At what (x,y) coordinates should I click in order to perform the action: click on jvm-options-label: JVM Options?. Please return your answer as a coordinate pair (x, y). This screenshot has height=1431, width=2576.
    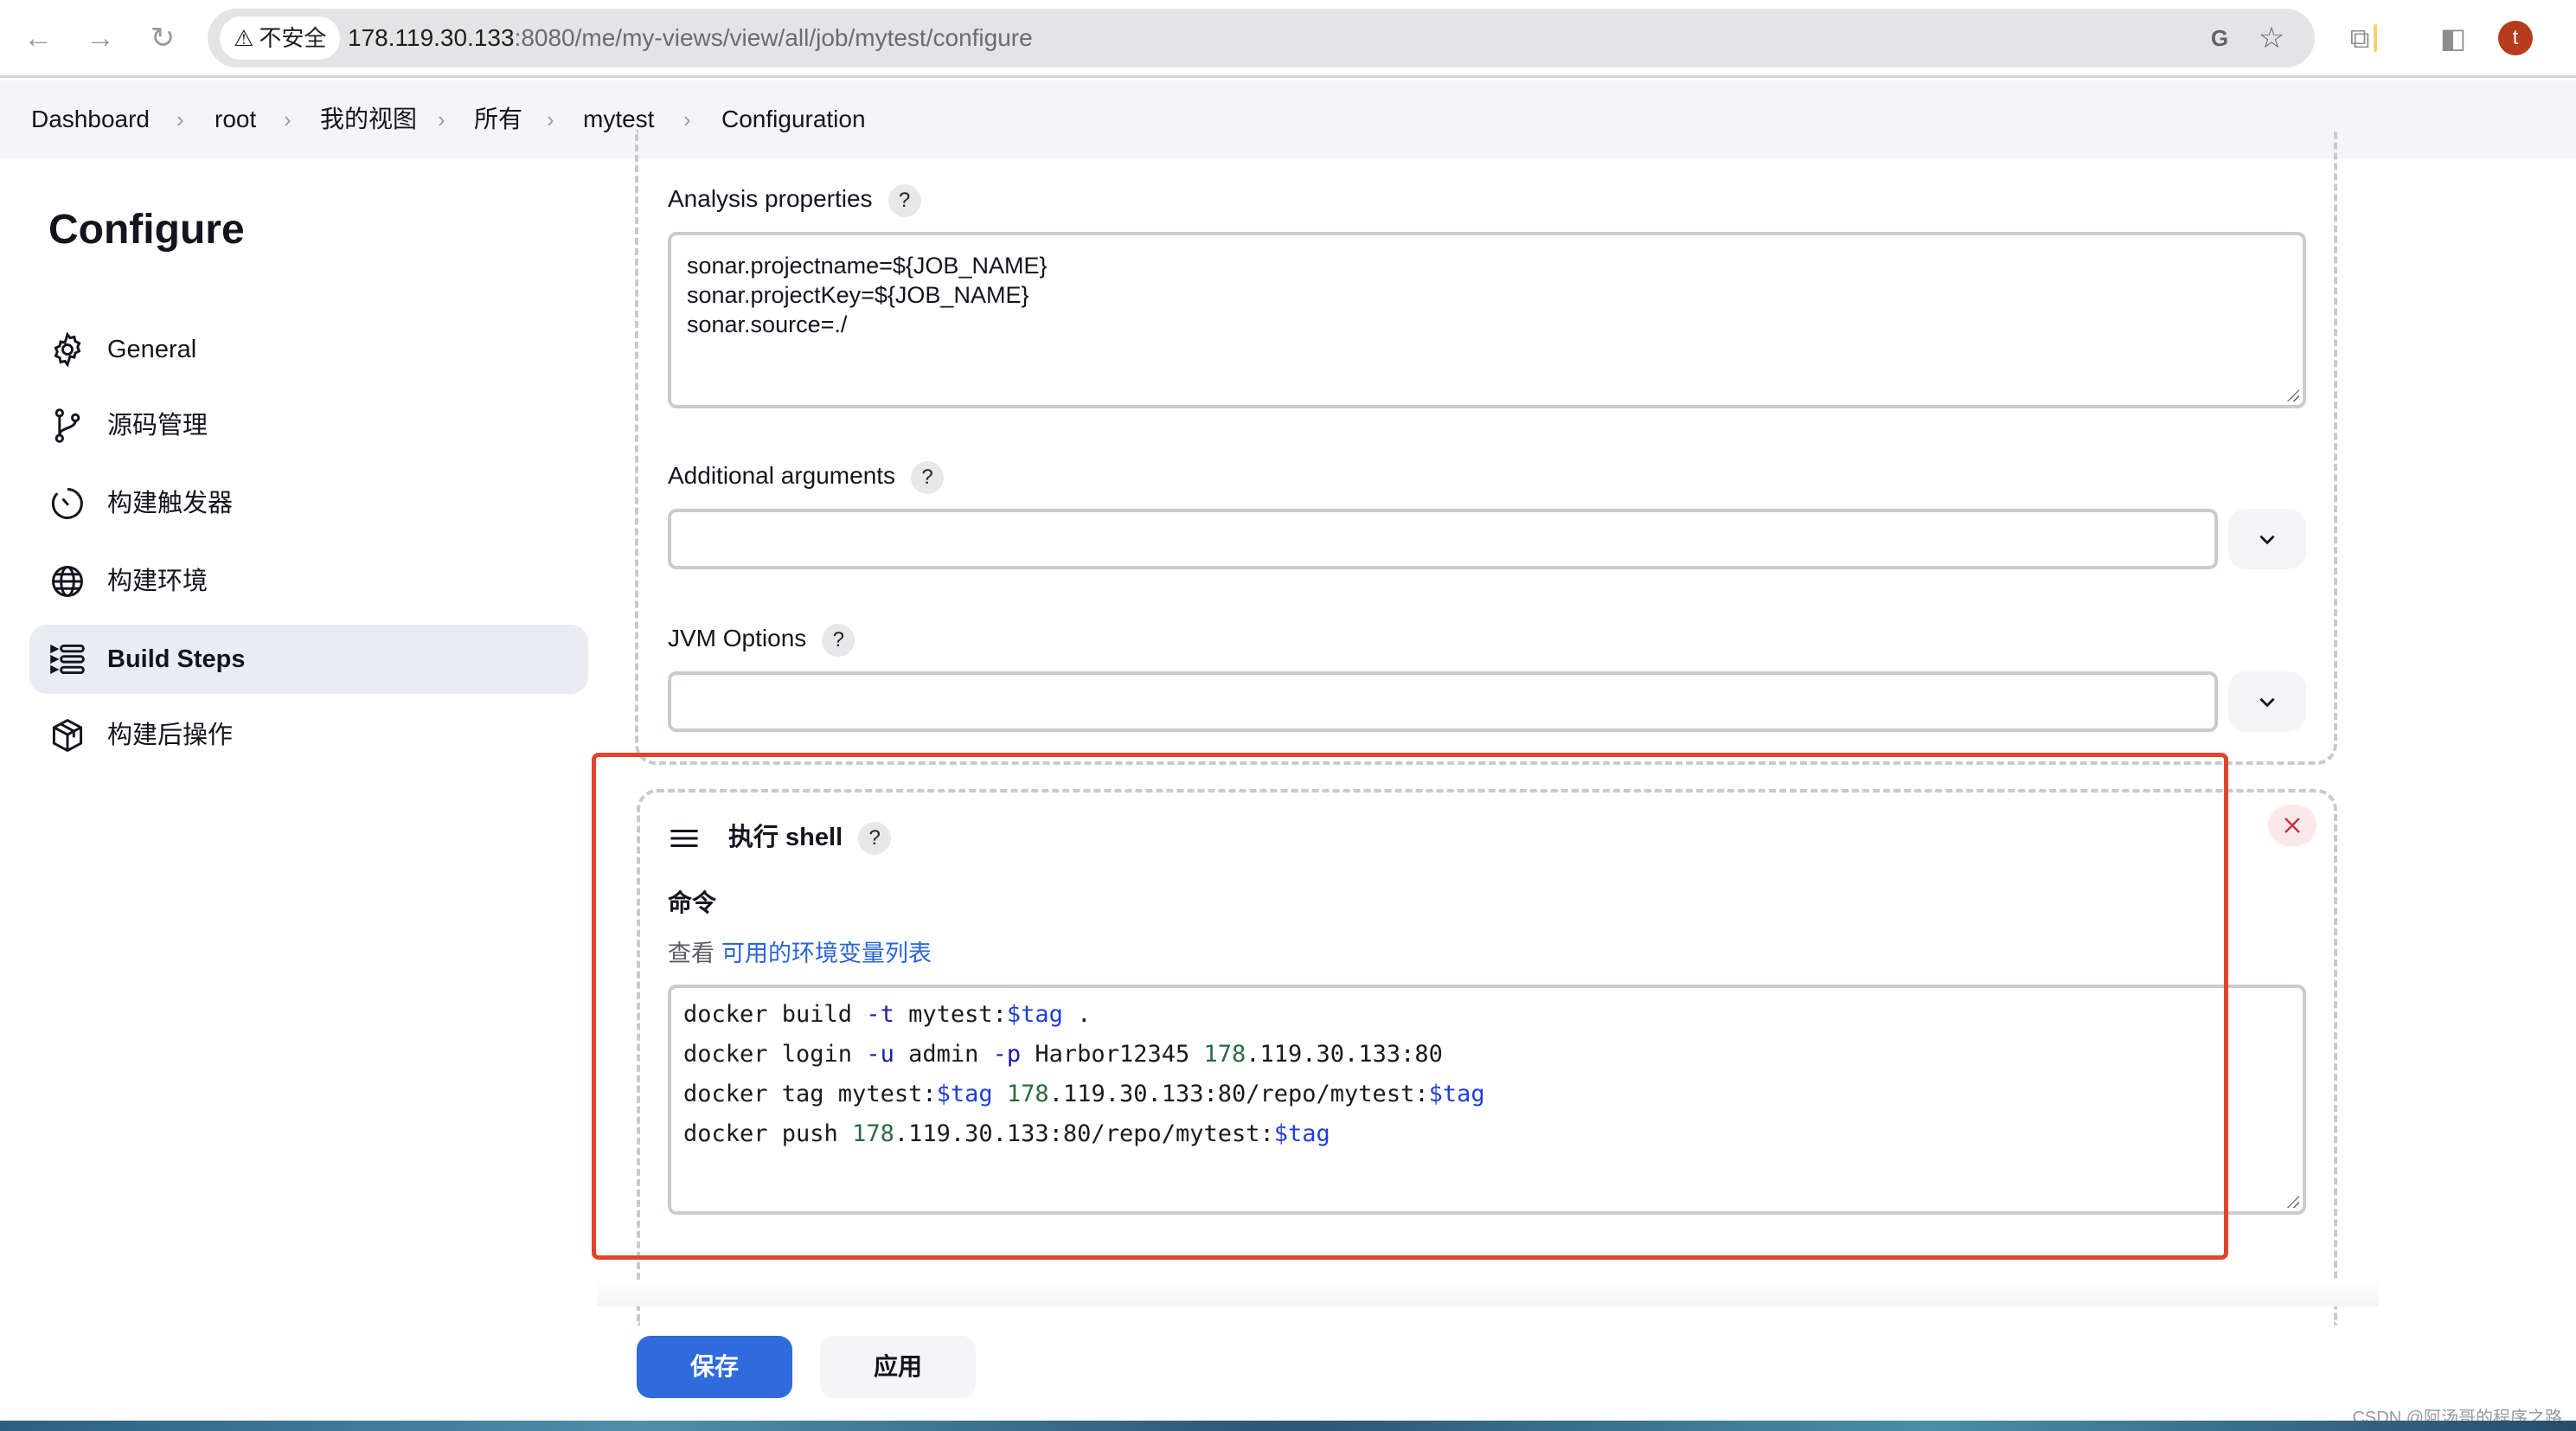
    Looking at the image, I should click on (761, 639).